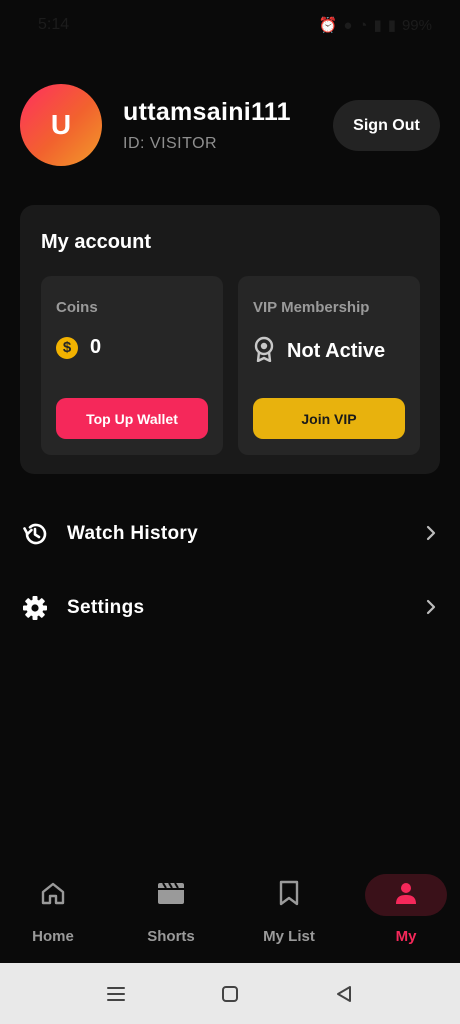  What do you see at coordinates (96, 347) in the screenshot?
I see `coins-value: 0` at bounding box center [96, 347].